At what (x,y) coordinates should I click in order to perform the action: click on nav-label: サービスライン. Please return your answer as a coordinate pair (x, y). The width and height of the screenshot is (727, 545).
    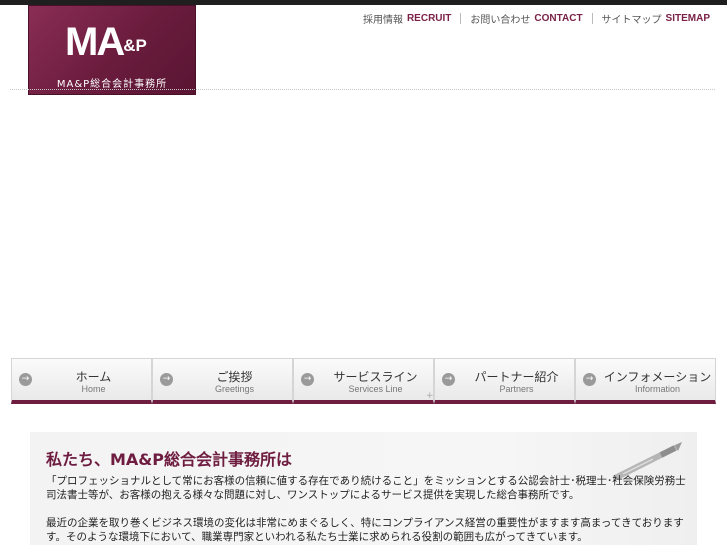
    Looking at the image, I should click on (375, 377).